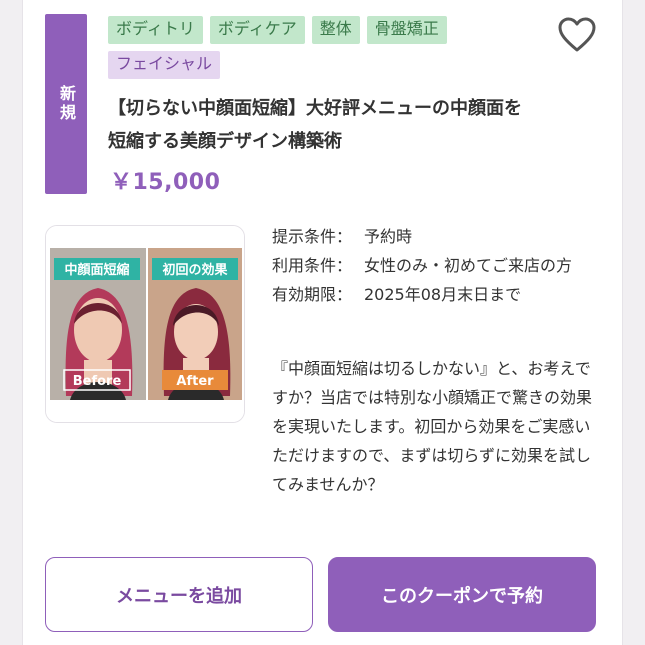 This screenshot has width=645, height=645. What do you see at coordinates (312, 236) in the screenshot?
I see `condition-label: 提示条件：` at bounding box center [312, 236].